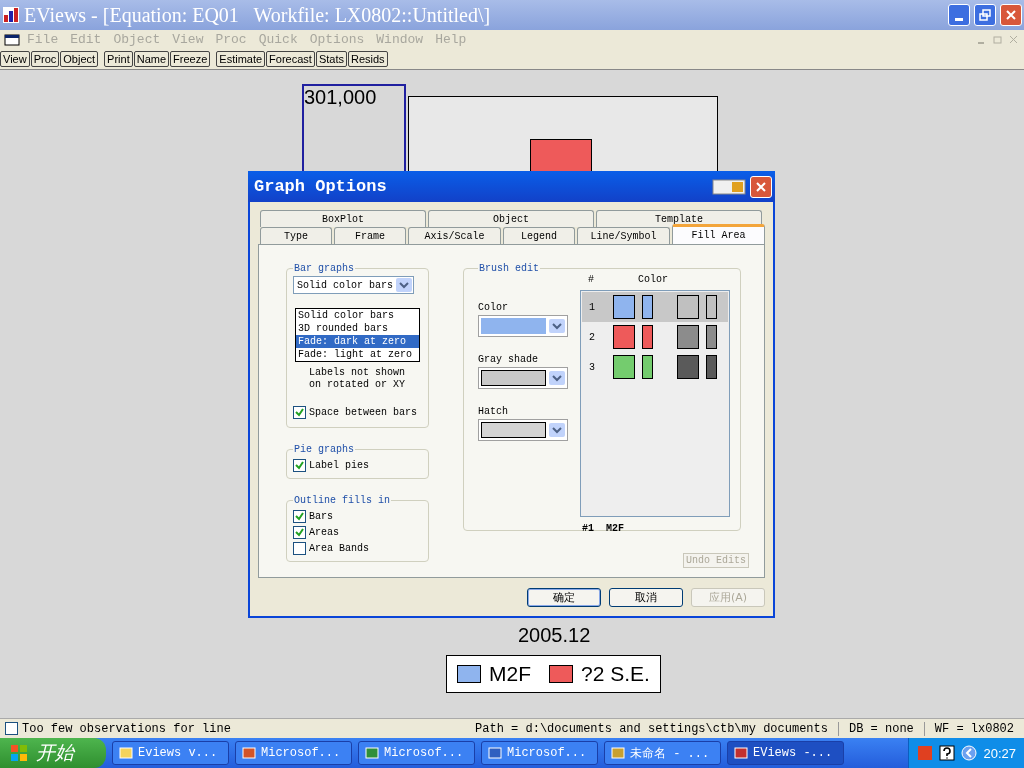 Image resolution: width=1024 pixels, height=768 pixels. I want to click on footer-text: M2F, so click(615, 528).